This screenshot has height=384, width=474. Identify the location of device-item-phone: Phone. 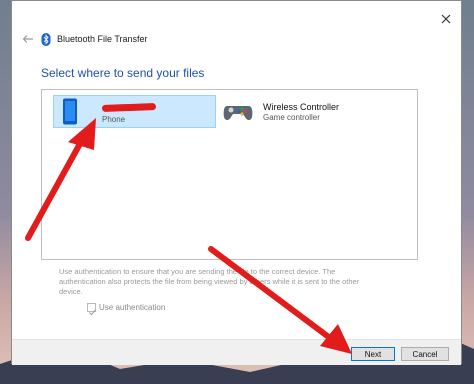
(134, 111).